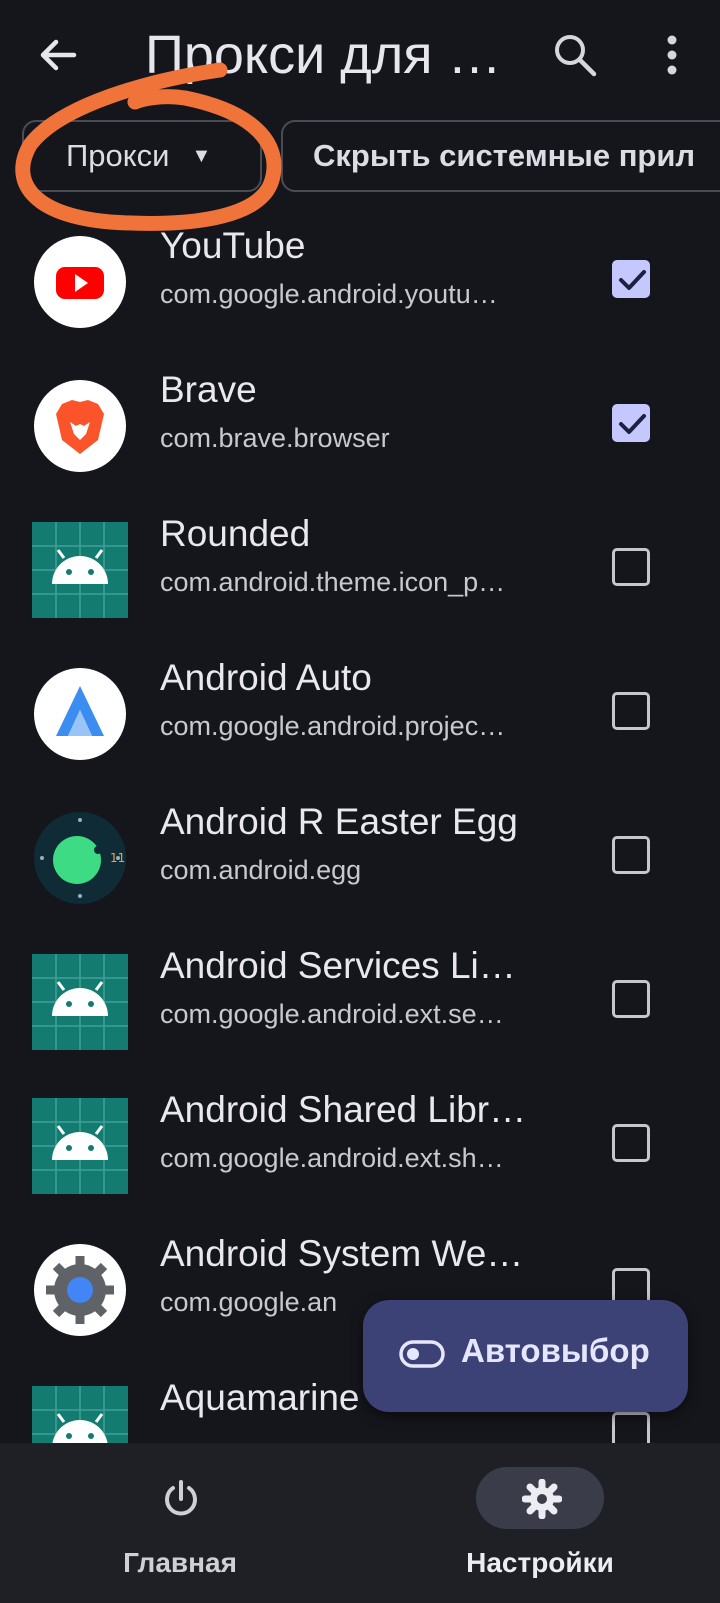 The width and height of the screenshot is (720, 1603). Describe the element at coordinates (540, 1523) in the screenshot. I see `nav-settings: Настройки` at that location.